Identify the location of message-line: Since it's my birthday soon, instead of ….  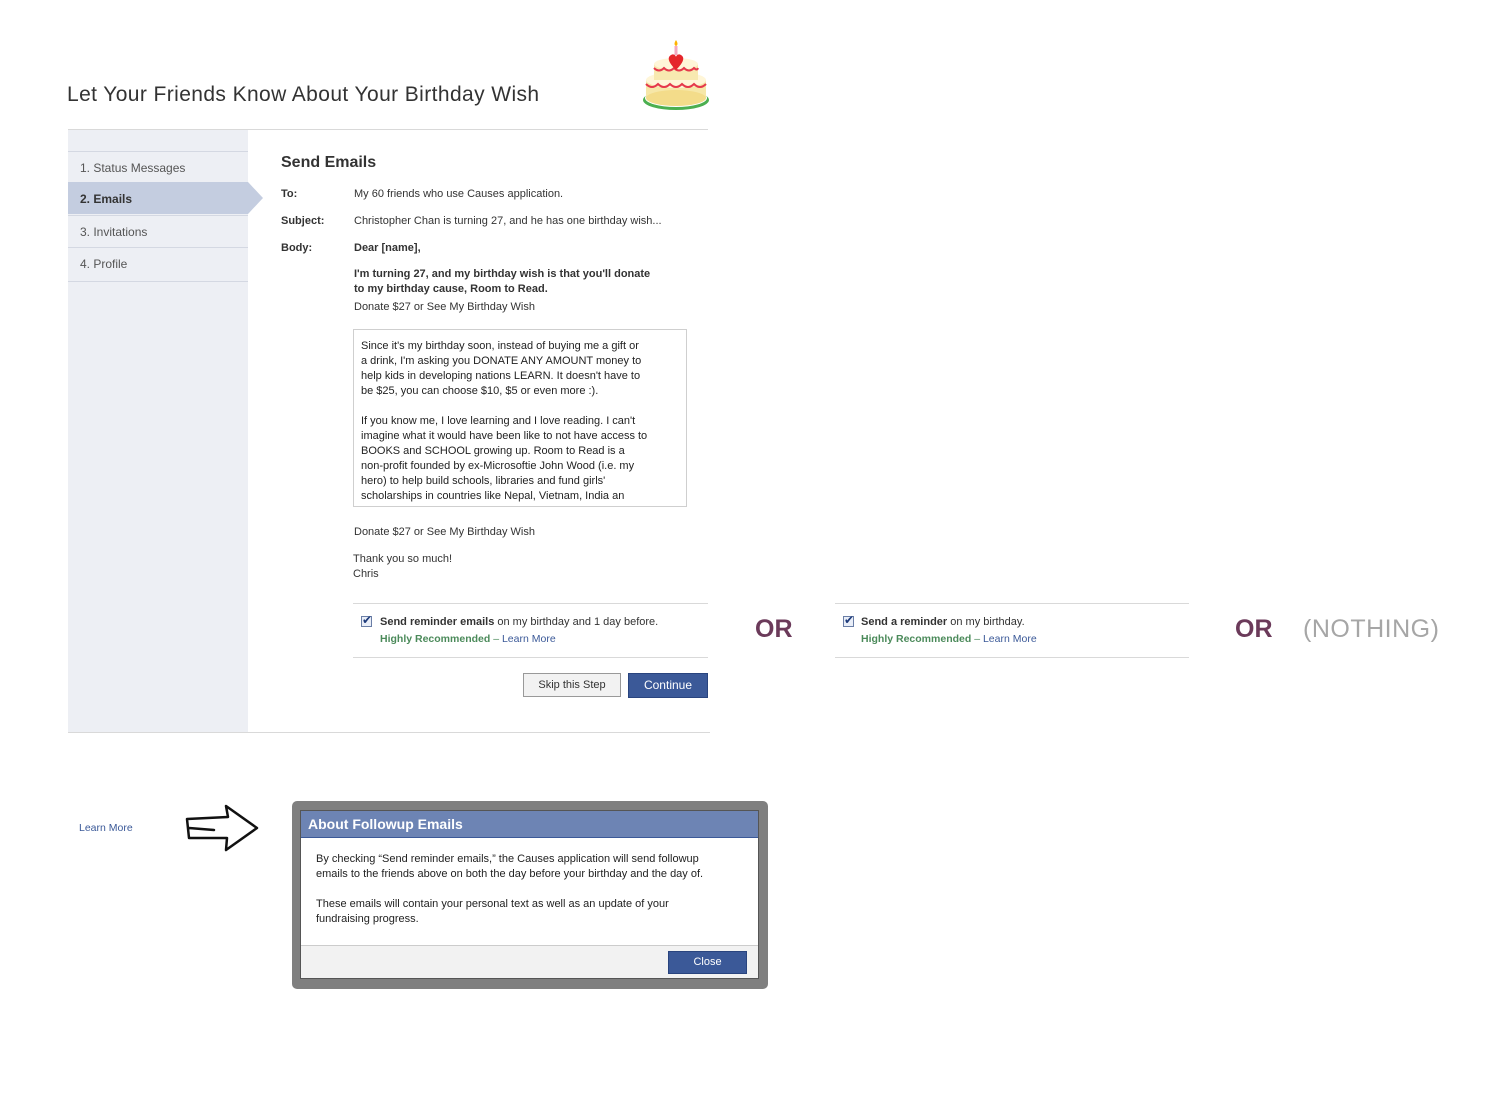
(500, 346).